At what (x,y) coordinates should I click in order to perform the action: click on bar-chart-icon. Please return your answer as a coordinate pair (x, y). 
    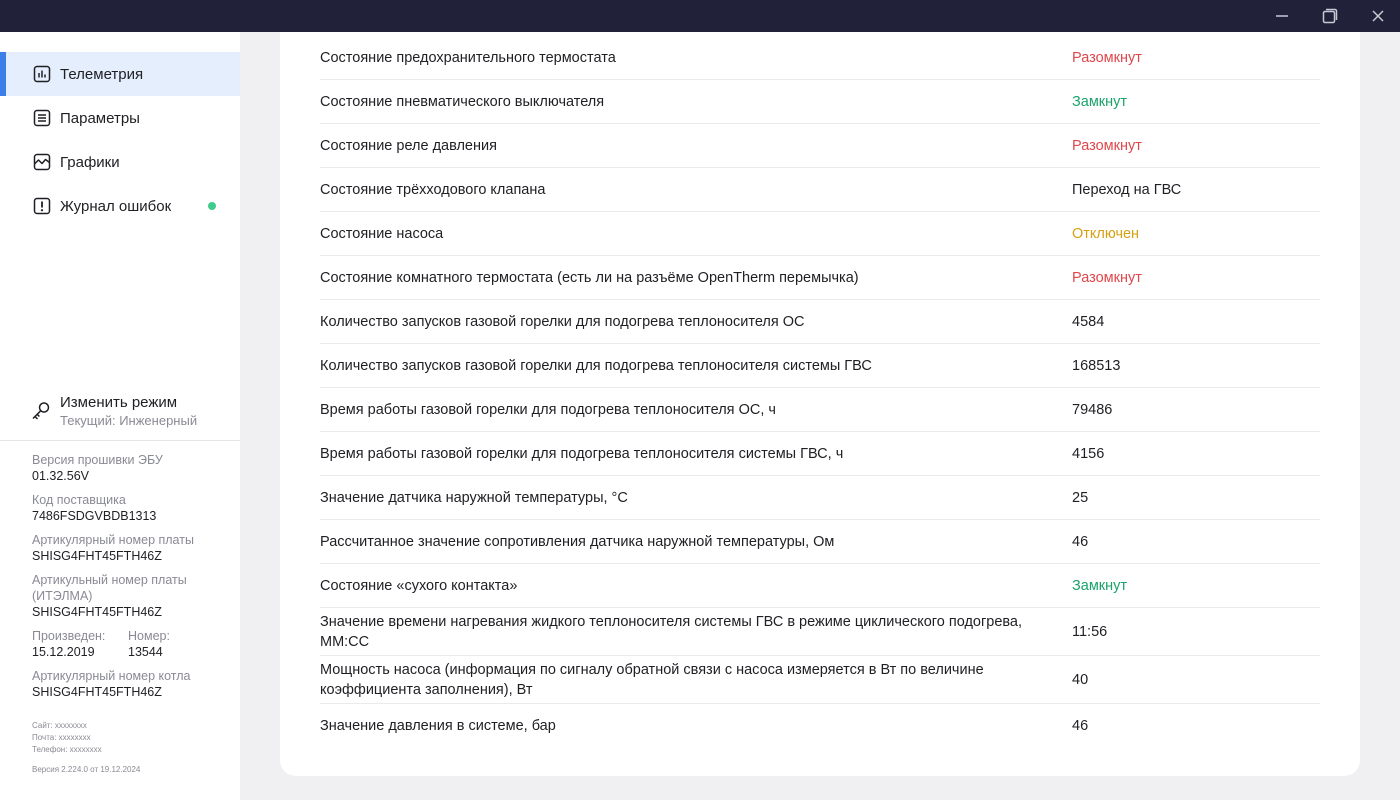
    Looking at the image, I should click on (42, 74).